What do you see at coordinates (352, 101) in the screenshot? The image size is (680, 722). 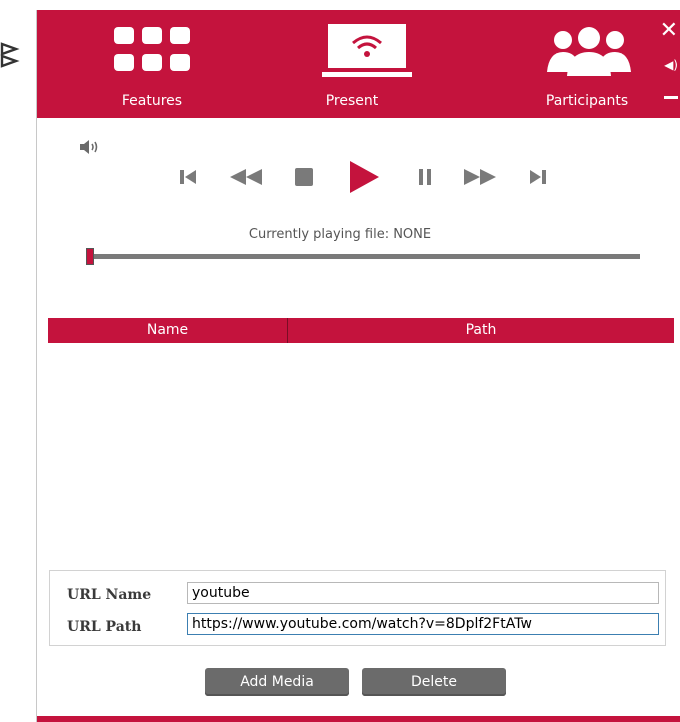 I see `nav-present-label: Present` at bounding box center [352, 101].